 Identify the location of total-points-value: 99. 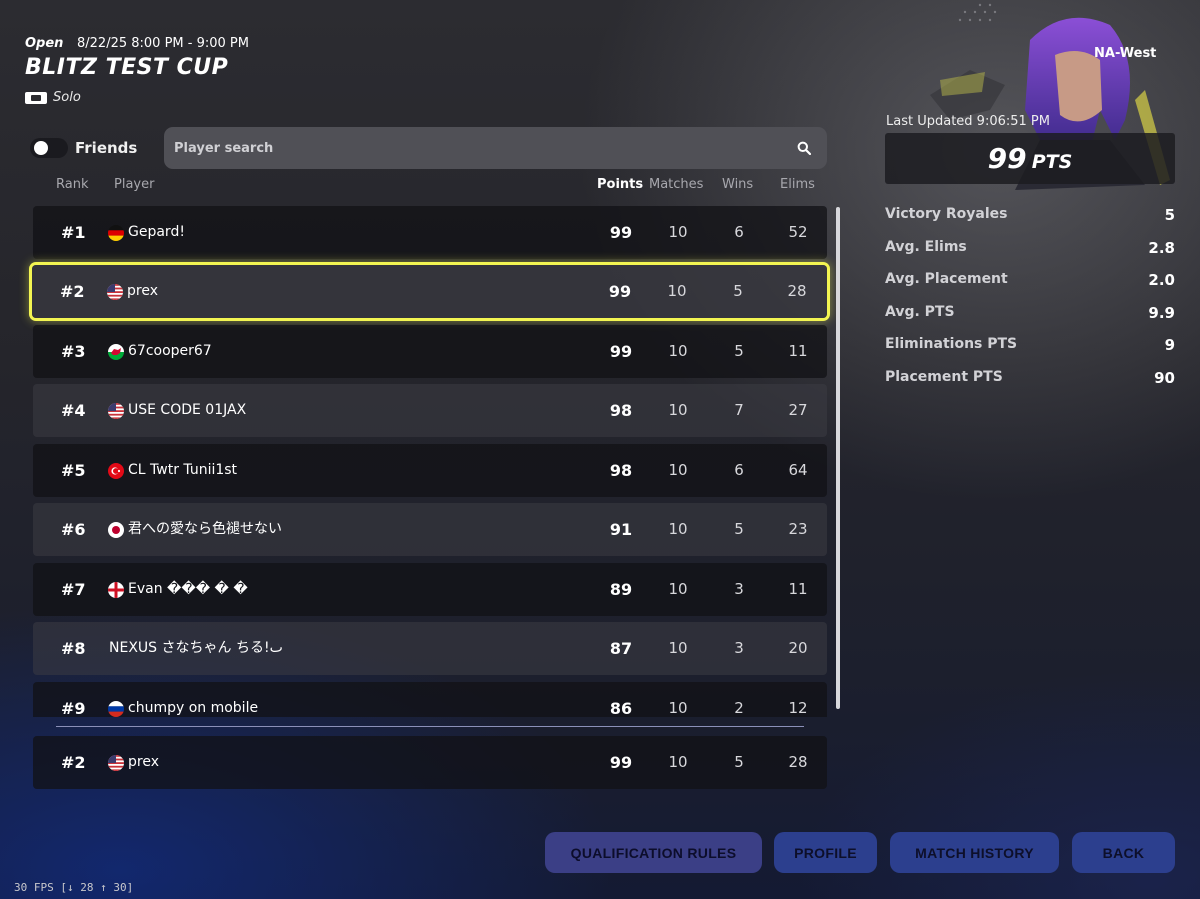
(1007, 158).